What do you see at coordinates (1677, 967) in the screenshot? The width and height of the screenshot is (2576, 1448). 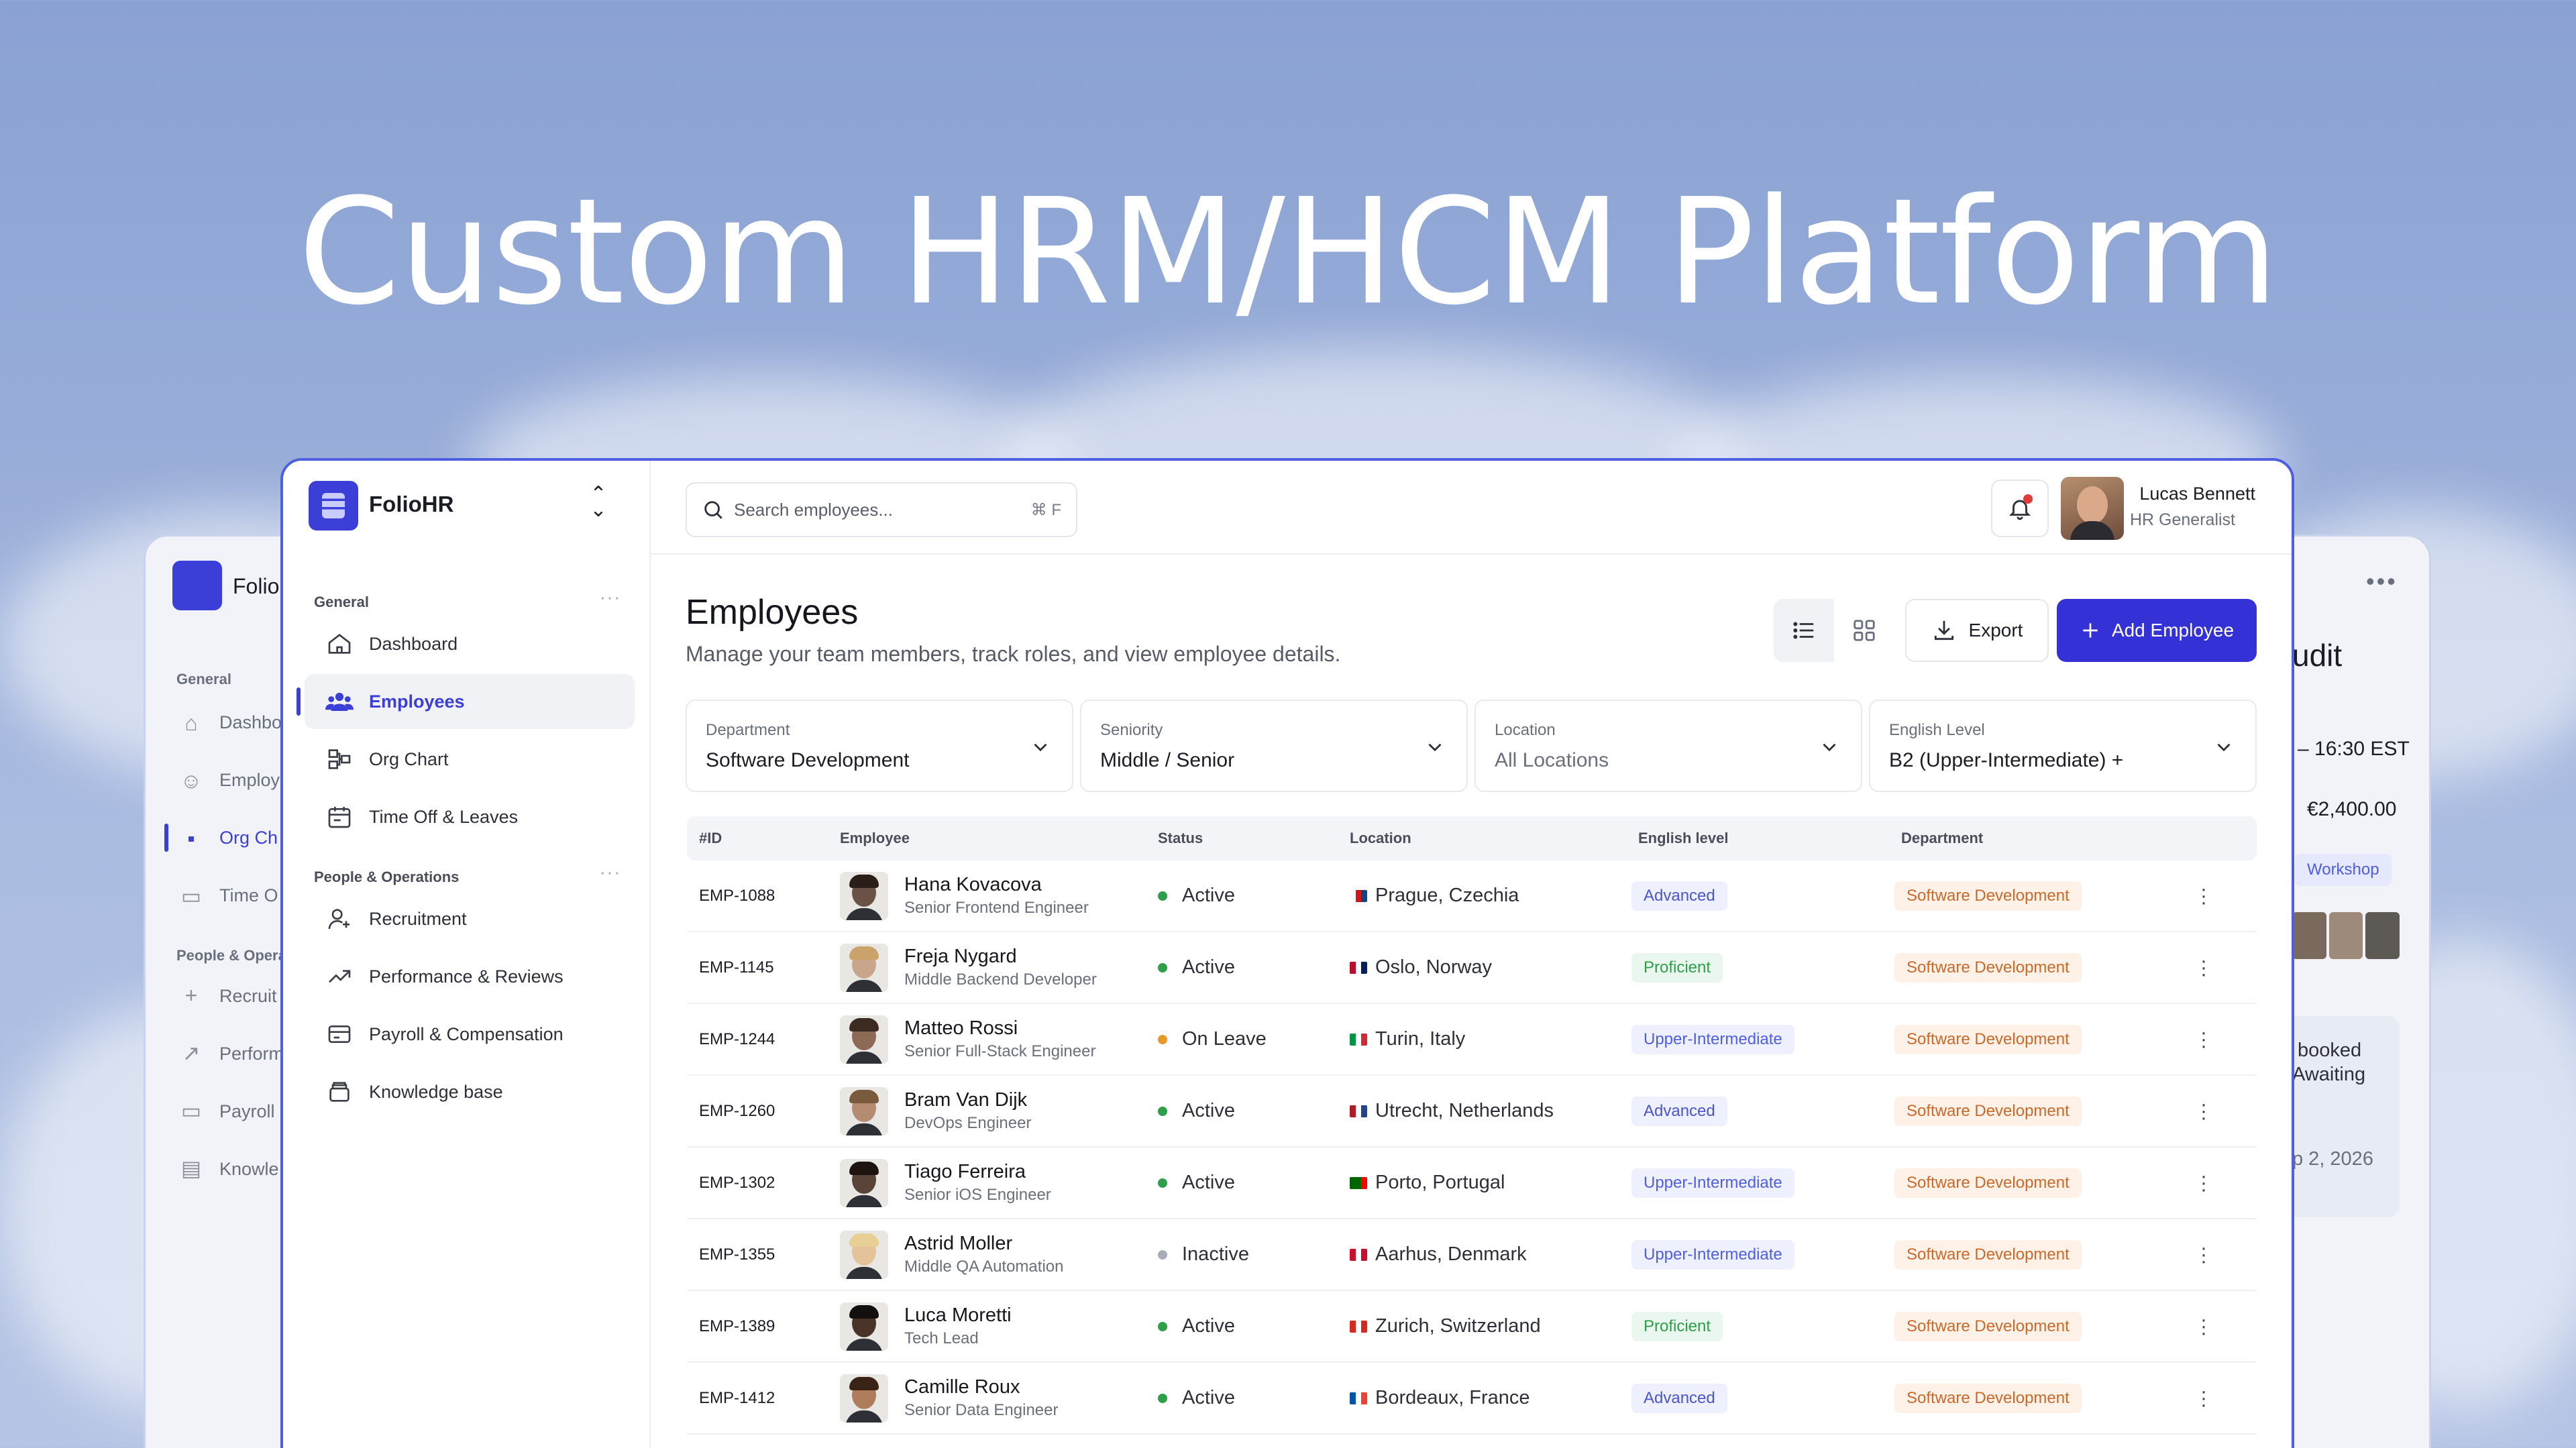 I see `english-level-badge: Proficient` at bounding box center [1677, 967].